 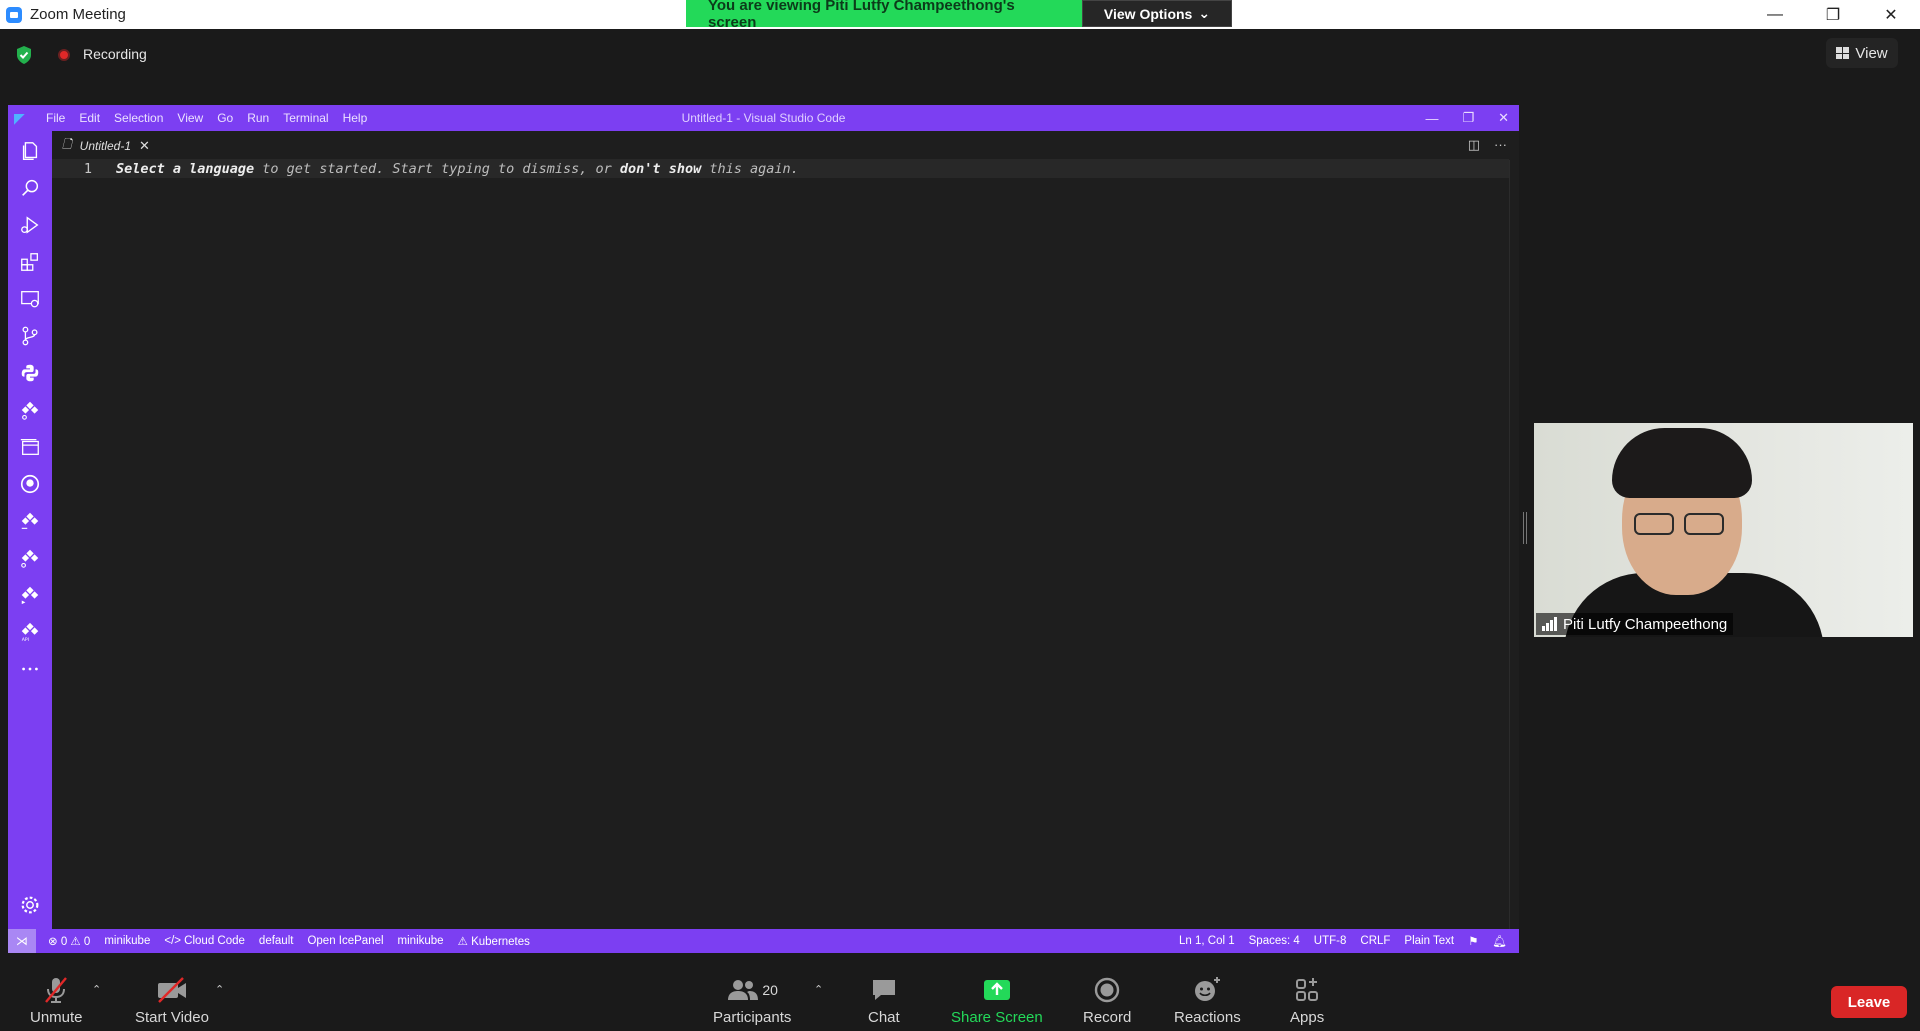 What do you see at coordinates (1525, 528) in the screenshot?
I see `panel-resize-handle` at bounding box center [1525, 528].